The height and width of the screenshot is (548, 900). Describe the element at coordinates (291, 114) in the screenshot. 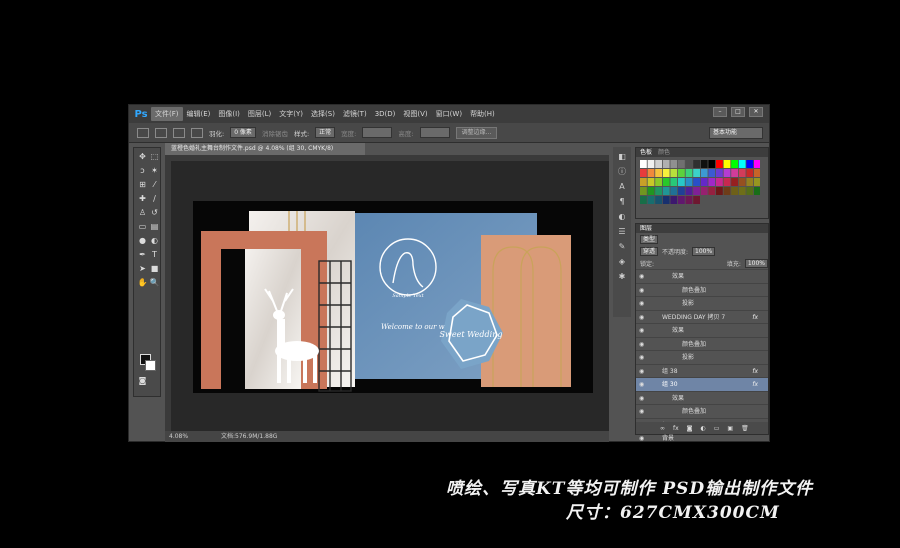

I see `menu-type: 文字(Y)` at that location.